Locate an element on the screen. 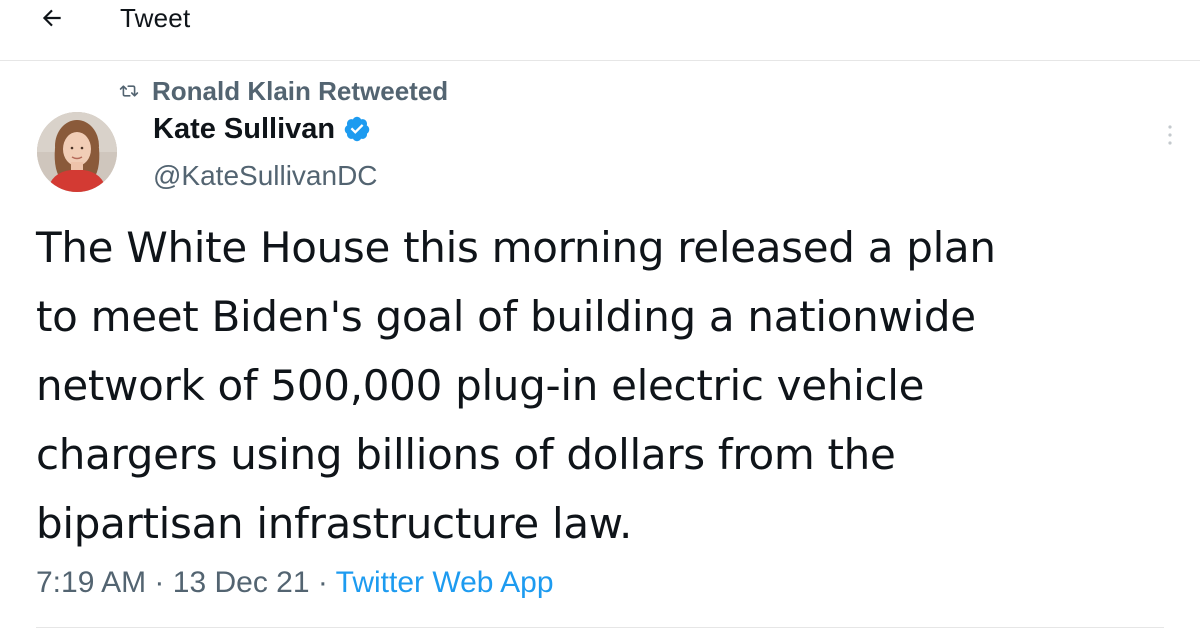 The height and width of the screenshot is (631, 1200). retweet-context: Ronald Klain Retweeted is located at coordinates (283, 91).